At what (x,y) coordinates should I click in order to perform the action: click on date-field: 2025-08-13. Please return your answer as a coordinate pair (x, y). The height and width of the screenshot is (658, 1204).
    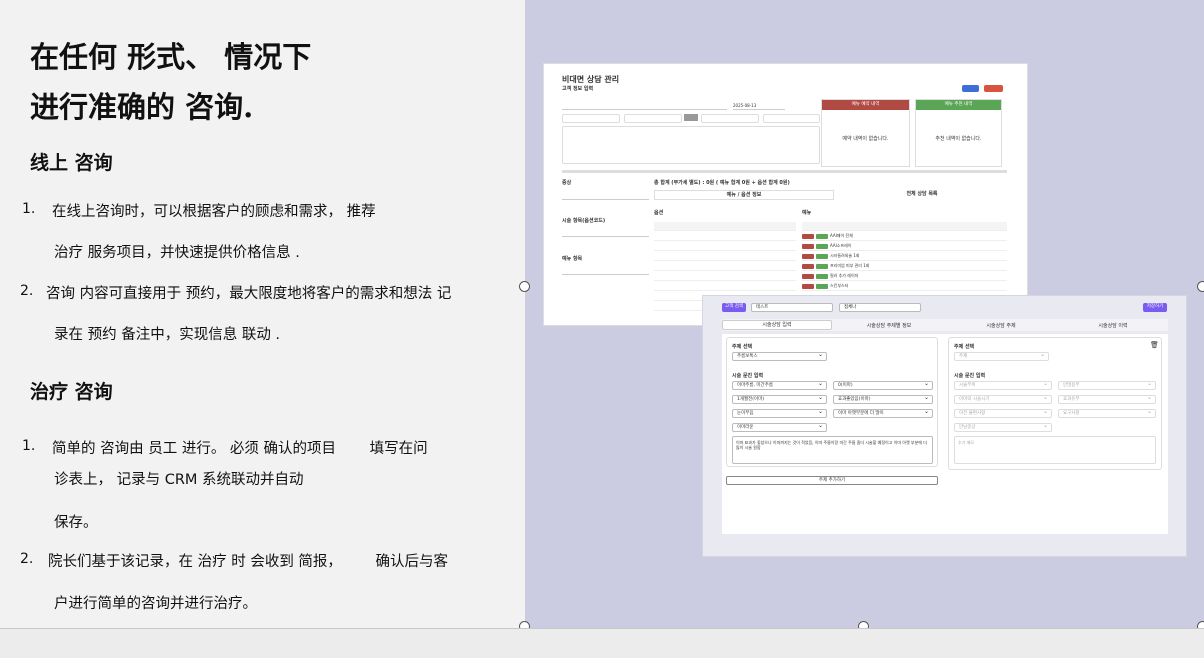
    Looking at the image, I should click on (759, 106).